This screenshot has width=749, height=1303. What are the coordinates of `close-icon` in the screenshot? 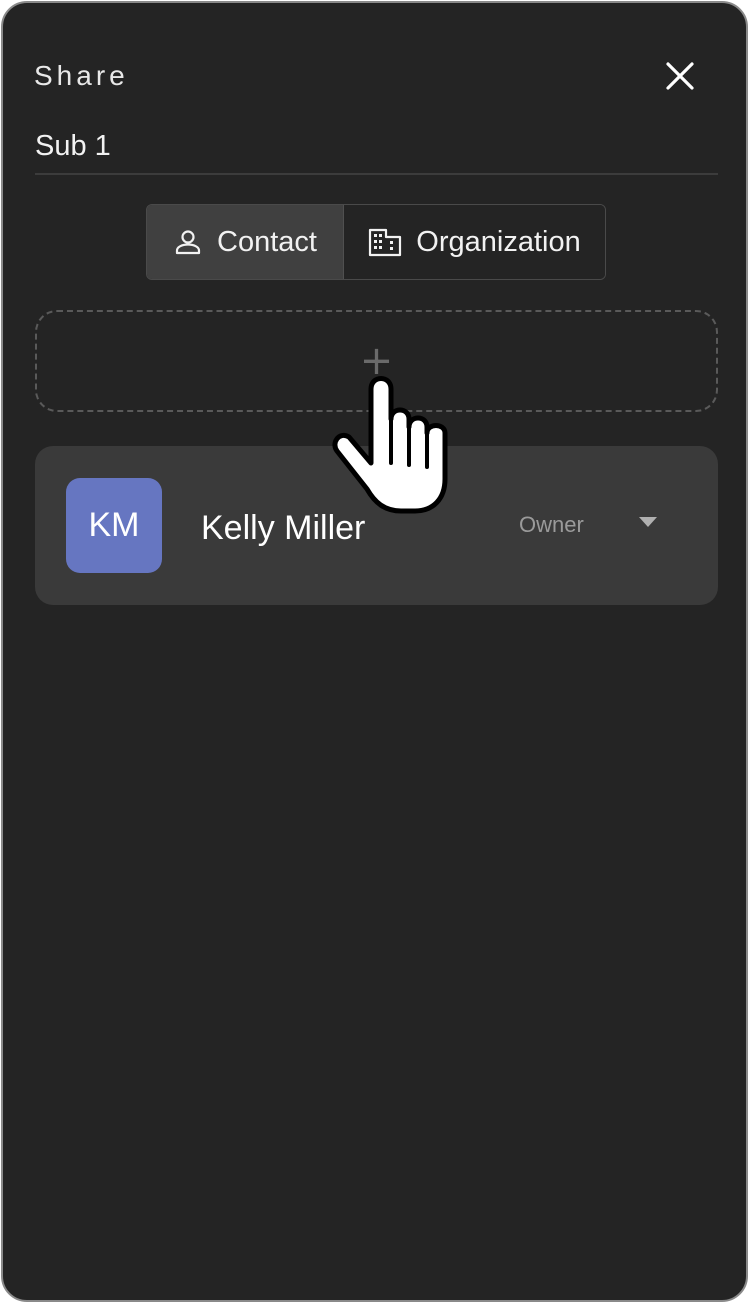 It's located at (680, 76).